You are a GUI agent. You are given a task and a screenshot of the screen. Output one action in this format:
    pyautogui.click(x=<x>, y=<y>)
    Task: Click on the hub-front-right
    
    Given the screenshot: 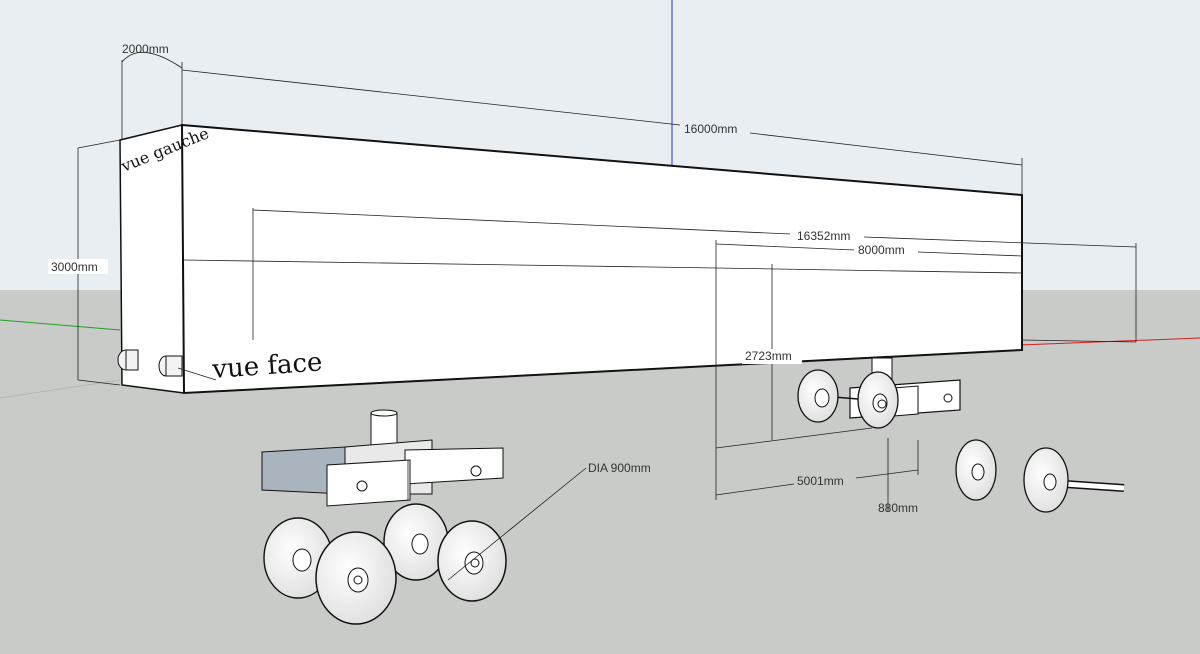 What is the action you would take?
    pyautogui.click(x=474, y=563)
    